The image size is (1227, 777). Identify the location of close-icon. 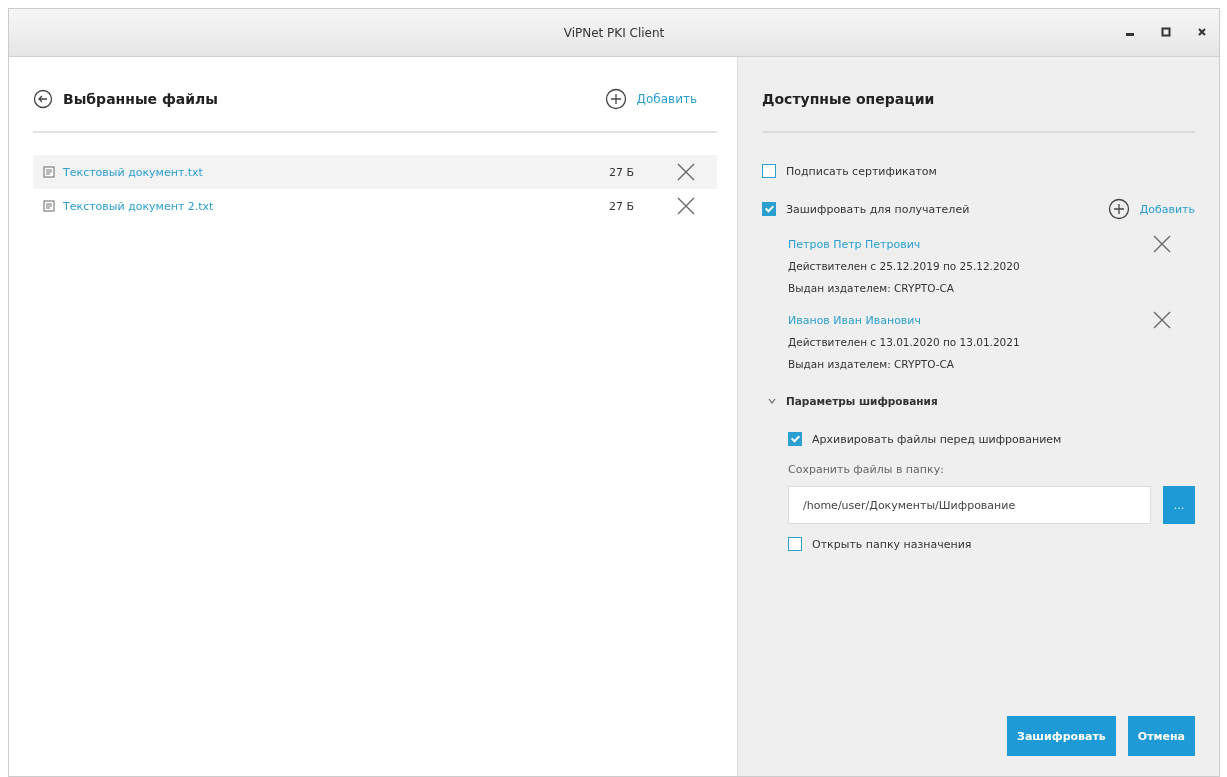
(1202, 32).